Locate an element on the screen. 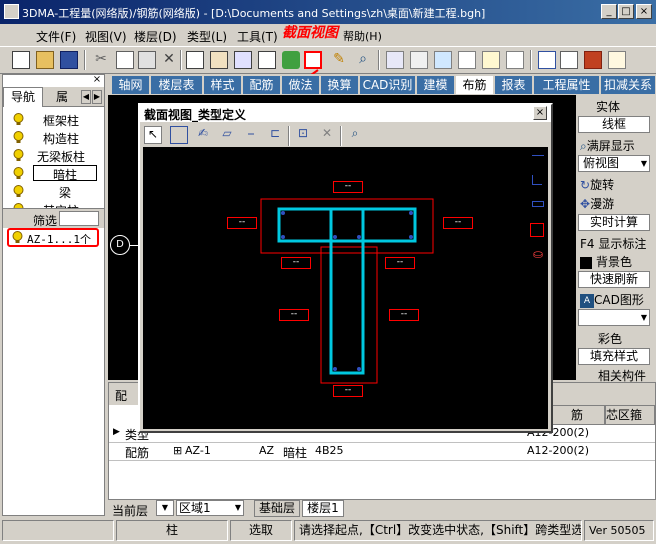  fill-style-button: 填充样式 is located at coordinates (614, 356).